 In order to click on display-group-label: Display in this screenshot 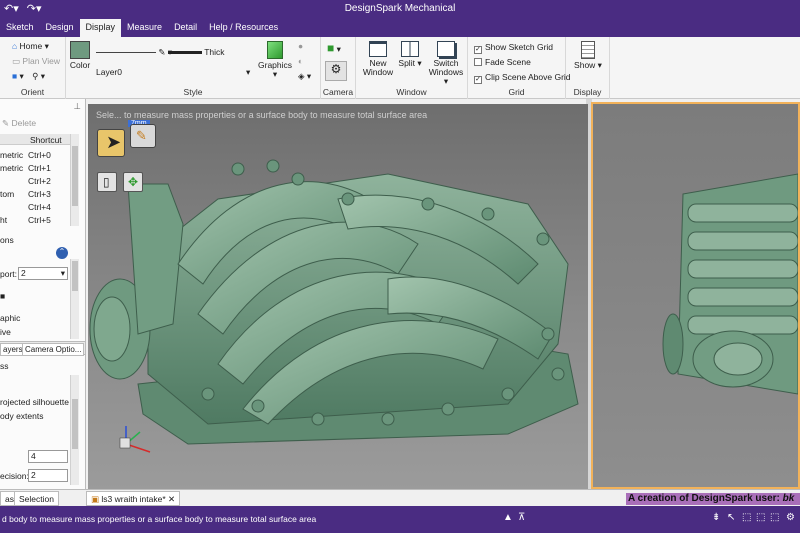, I will do `click(587, 92)`.